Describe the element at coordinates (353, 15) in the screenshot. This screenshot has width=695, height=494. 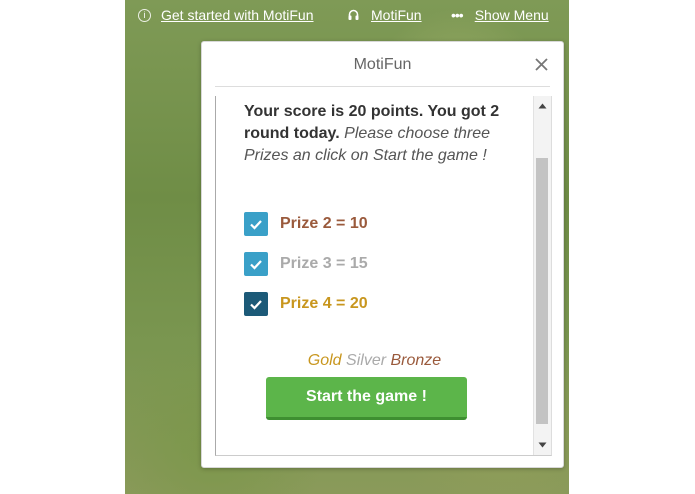
I see `headset-icon` at that location.